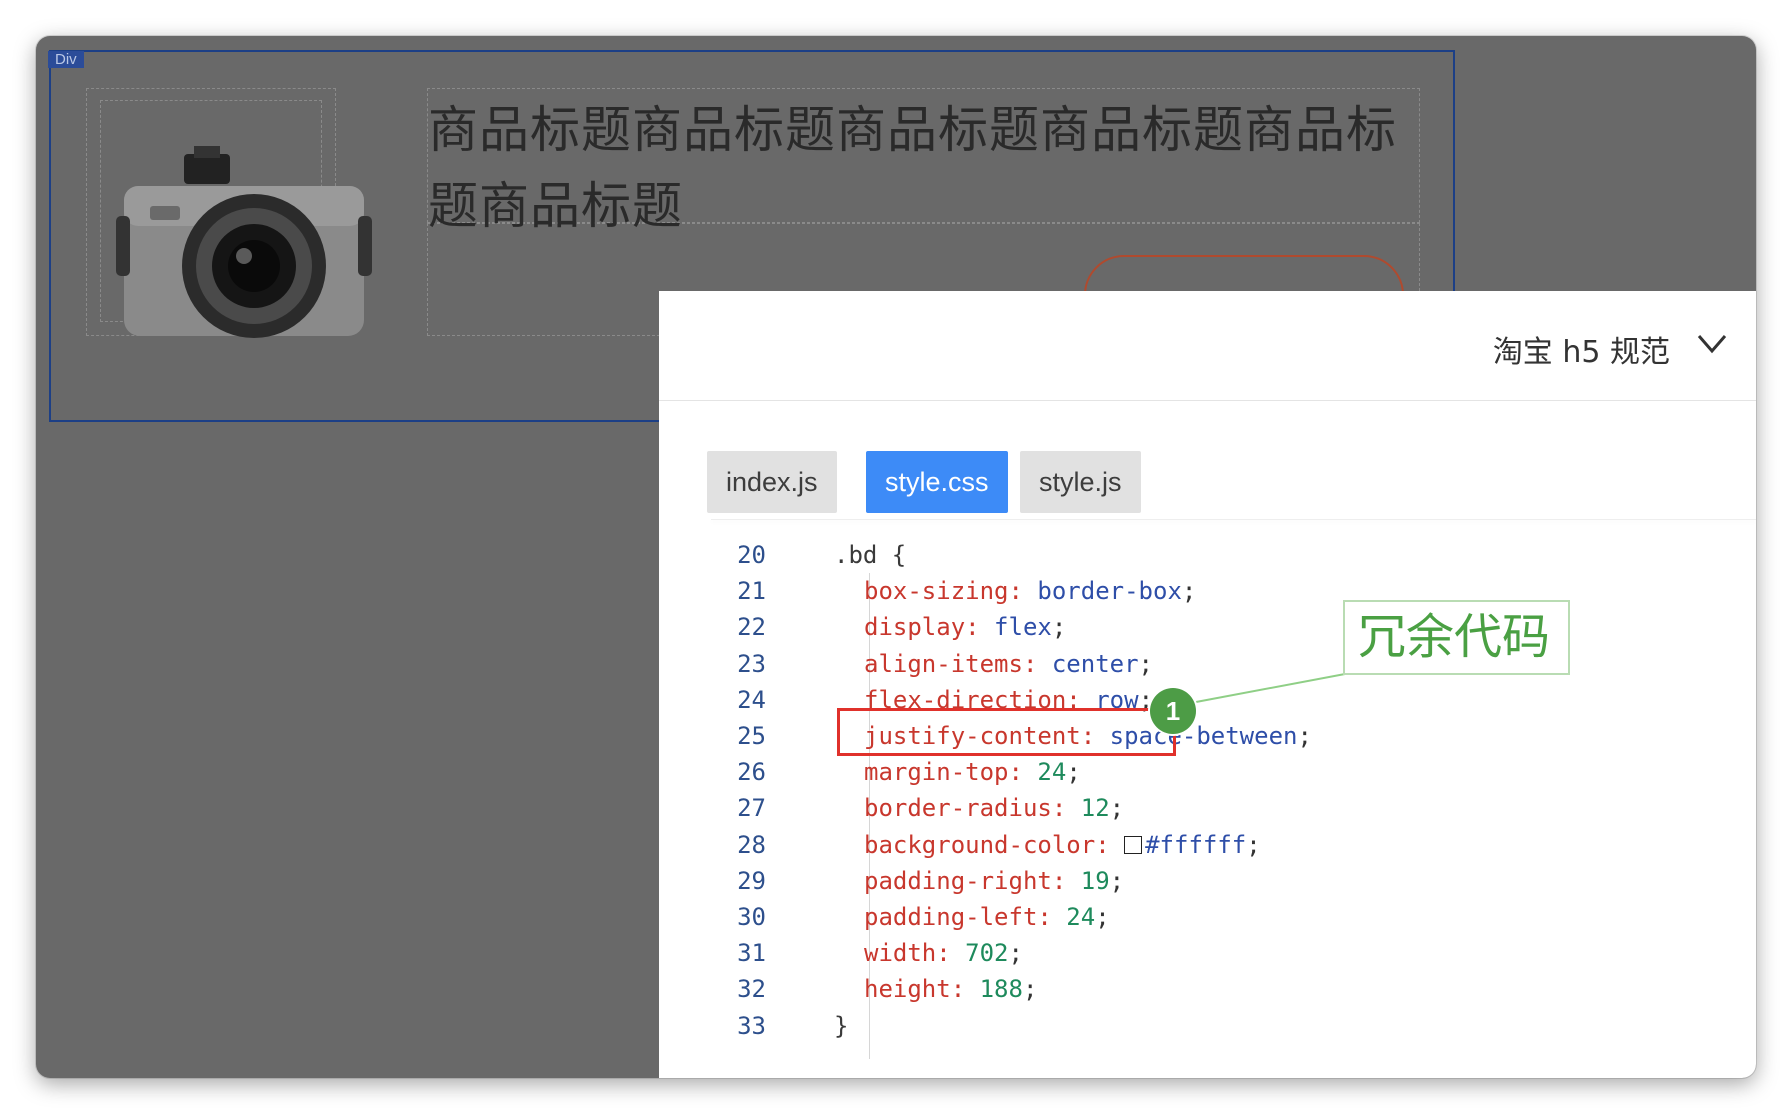  I want to click on code-text: padding-right: 19;, so click(994, 881).